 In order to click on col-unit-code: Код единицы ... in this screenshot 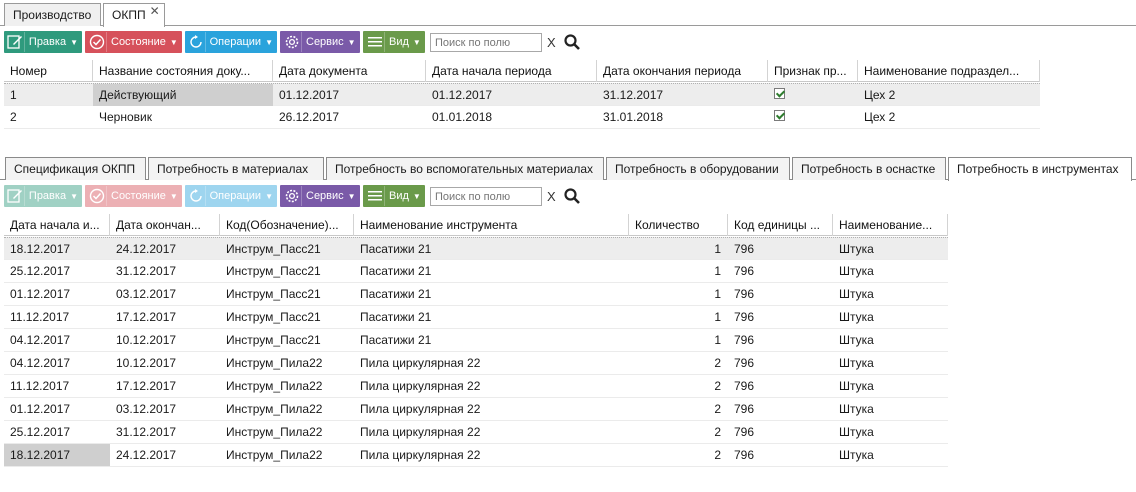, I will do `click(780, 225)`.